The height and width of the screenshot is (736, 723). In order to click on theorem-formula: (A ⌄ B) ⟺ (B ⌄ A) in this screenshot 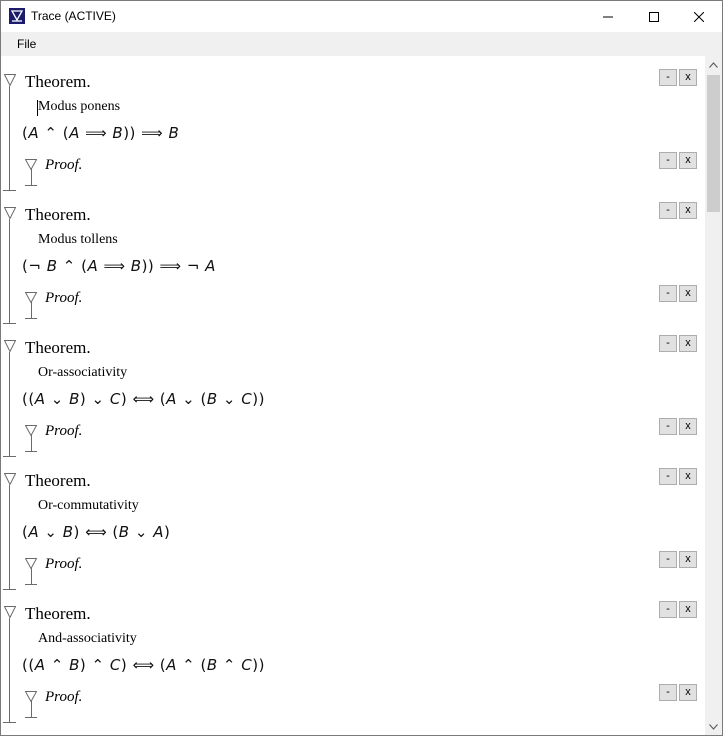, I will do `click(96, 532)`.